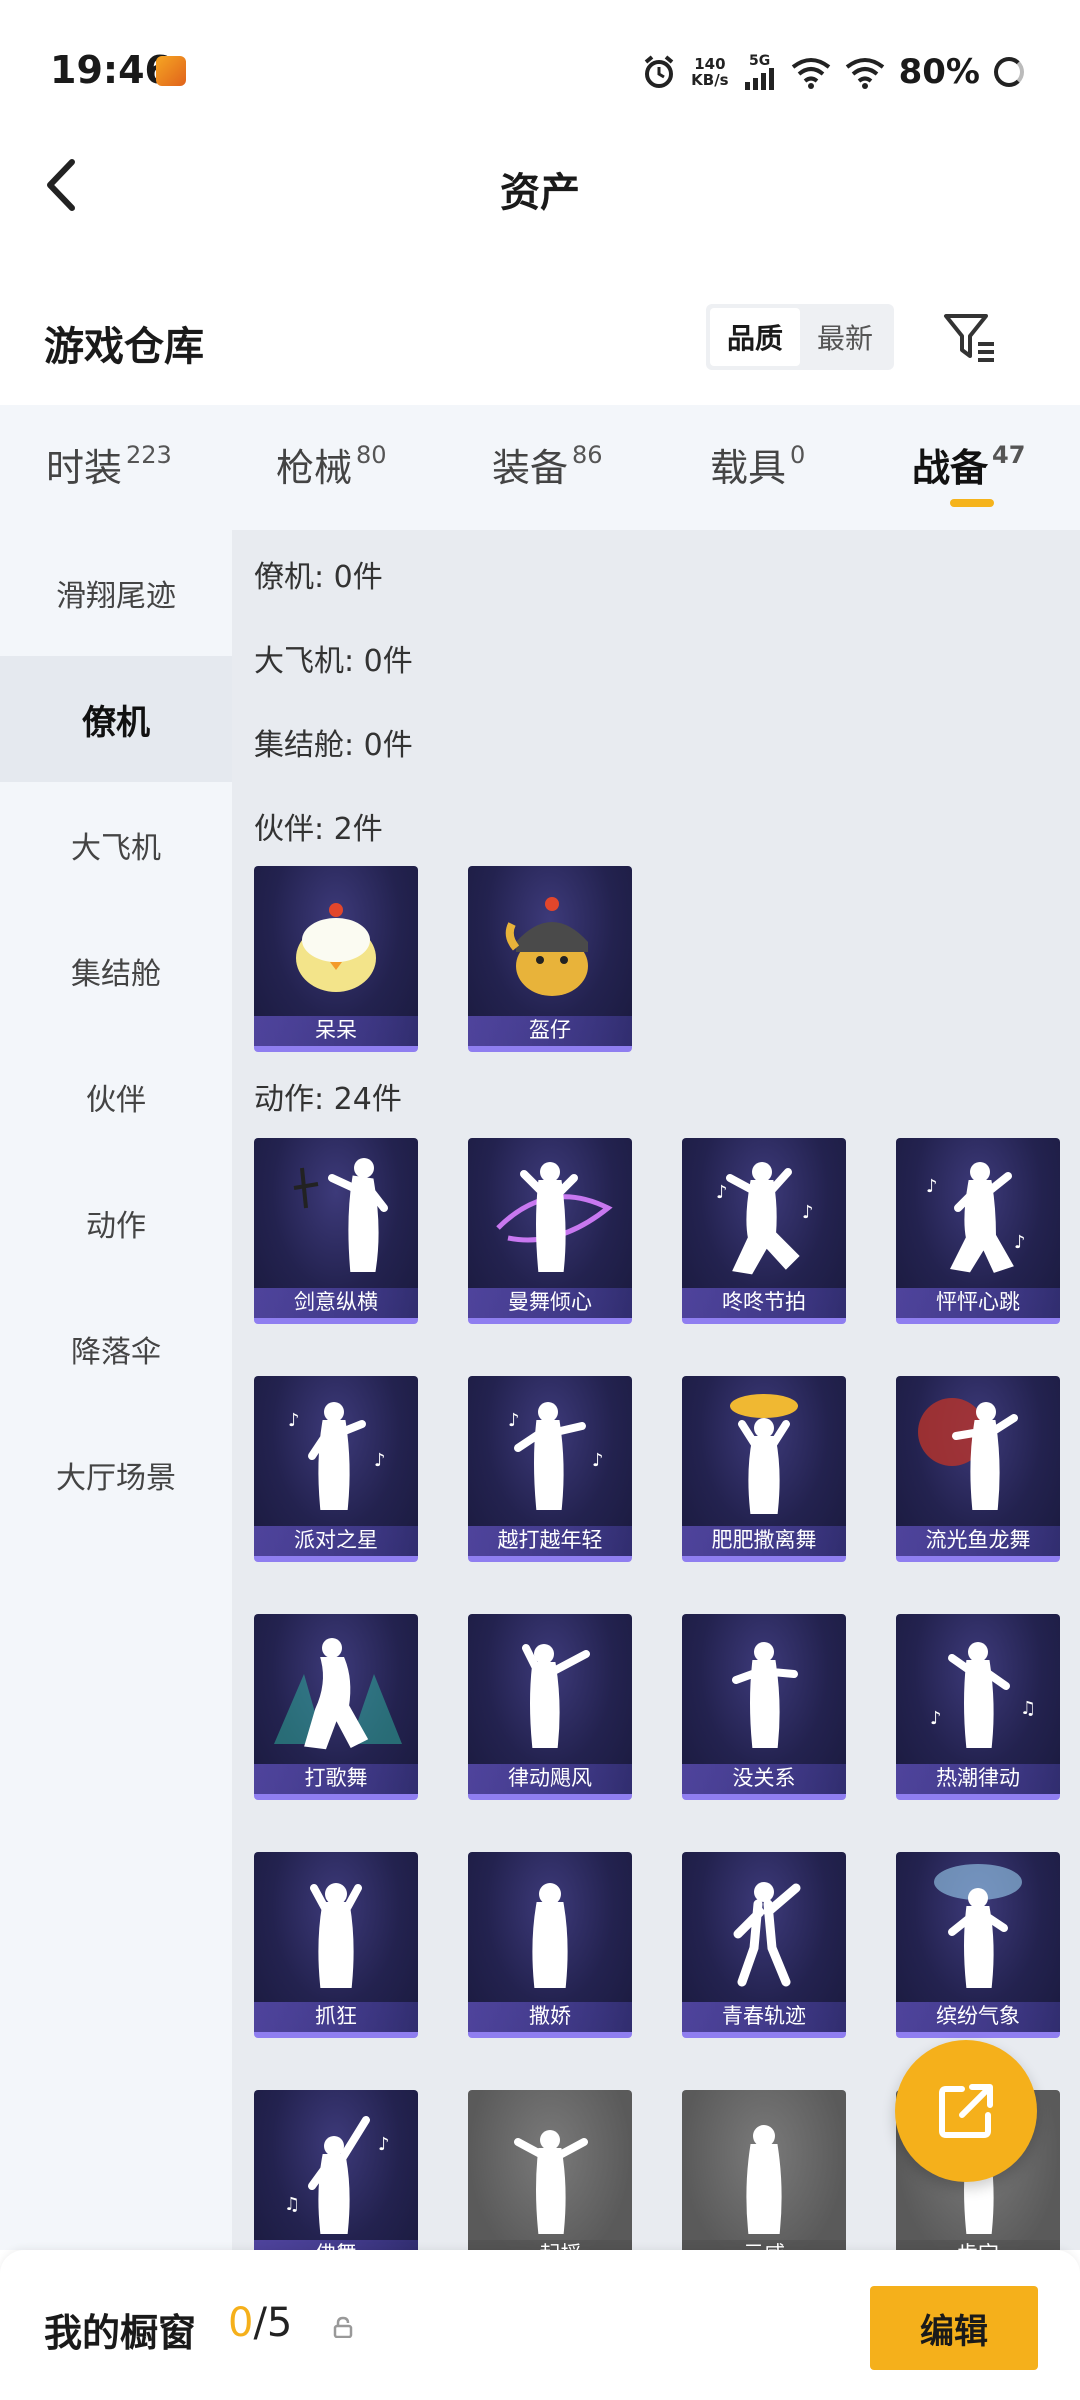 The width and height of the screenshot is (1080, 2400). I want to click on filter-icon, so click(970, 338).